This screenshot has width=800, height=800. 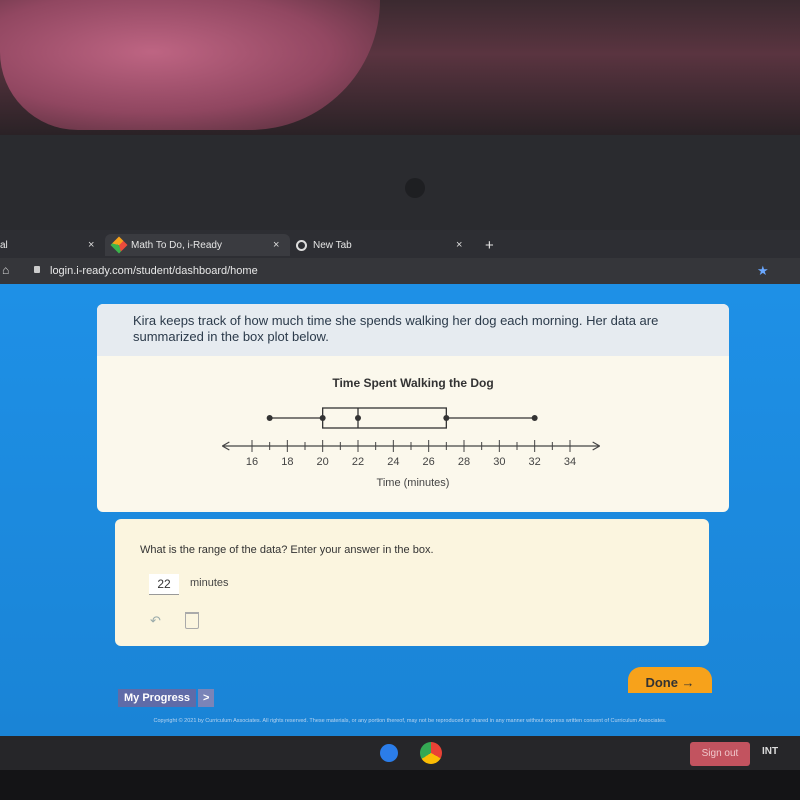 What do you see at coordinates (446, 418) in the screenshot?
I see `q3-point` at bounding box center [446, 418].